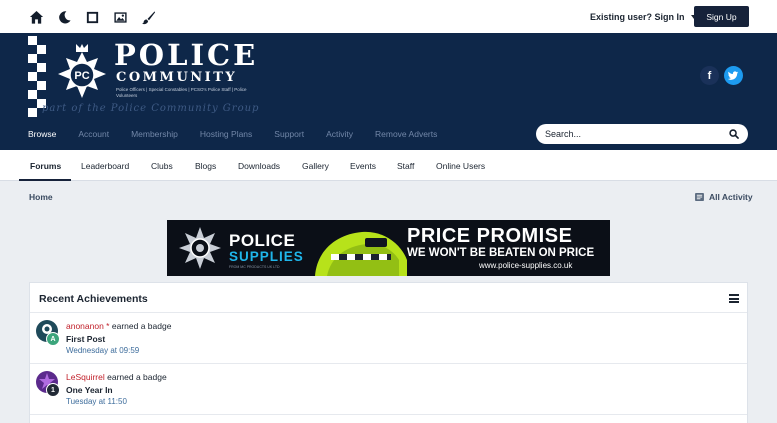  I want to click on square-icon, so click(92, 17).